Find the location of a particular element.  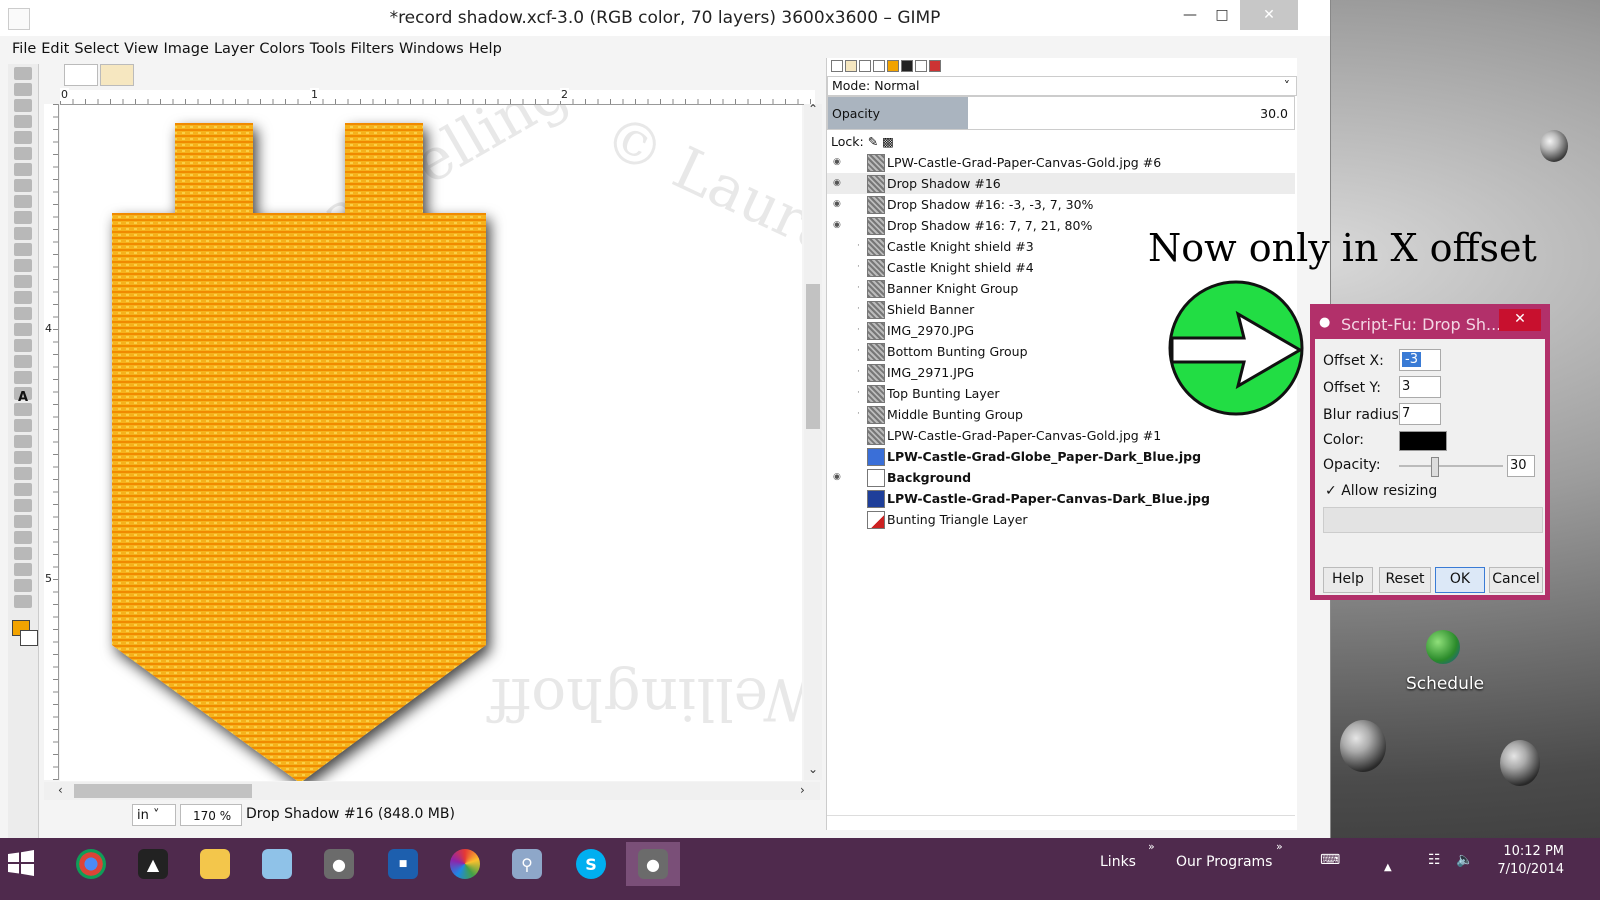

zoom-dropdown: 170 % is located at coordinates (211, 815).